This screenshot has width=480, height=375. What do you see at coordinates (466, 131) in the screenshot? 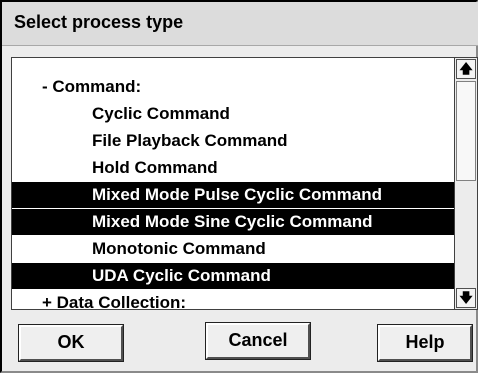
I see `scrollbar-thumb` at bounding box center [466, 131].